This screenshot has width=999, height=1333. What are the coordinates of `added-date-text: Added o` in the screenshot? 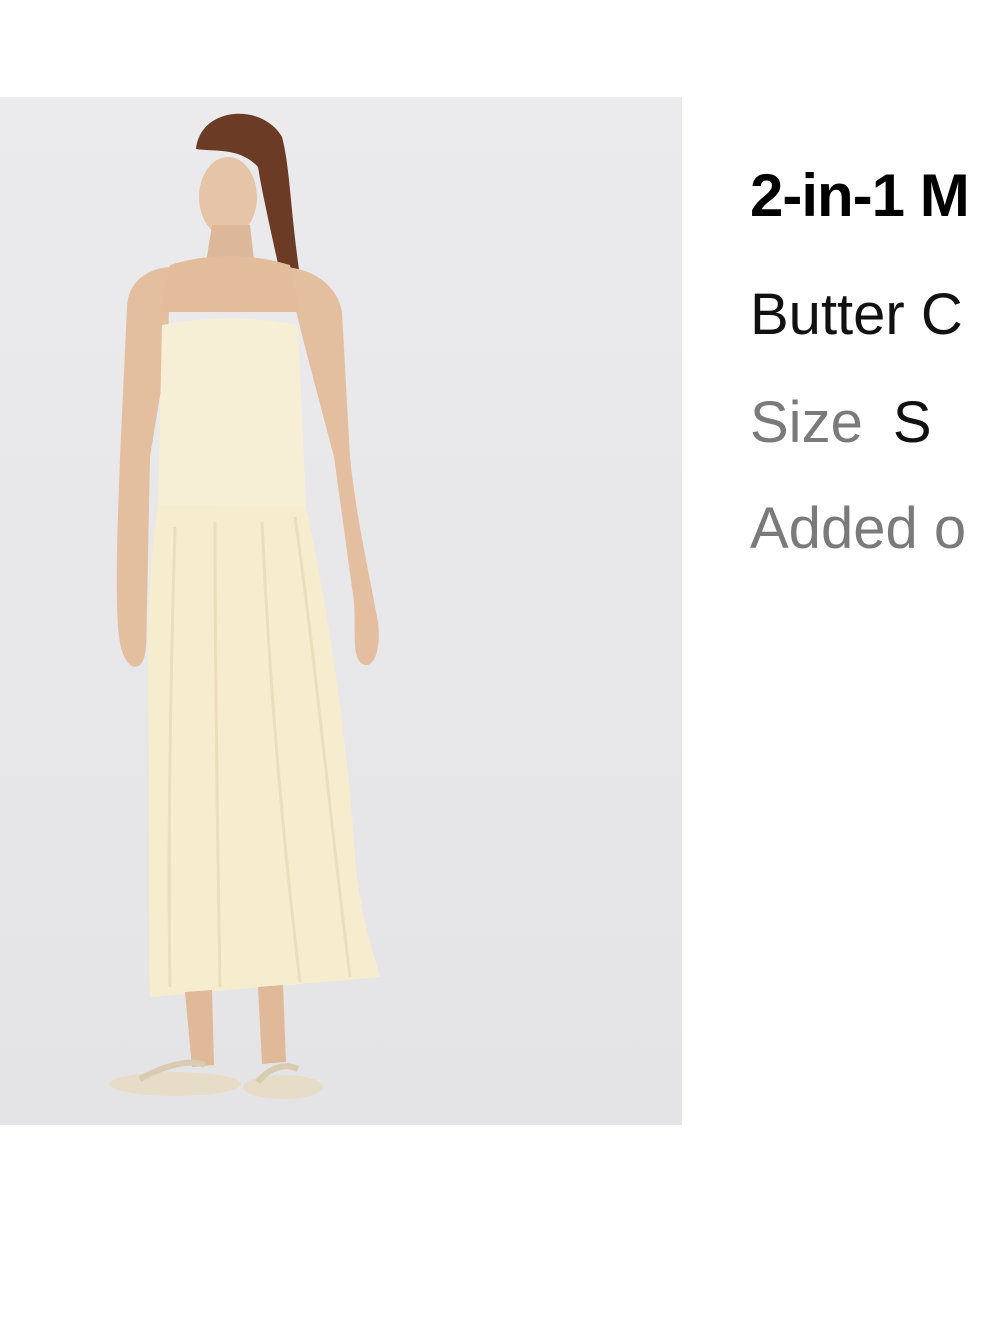 It's located at (858, 528).